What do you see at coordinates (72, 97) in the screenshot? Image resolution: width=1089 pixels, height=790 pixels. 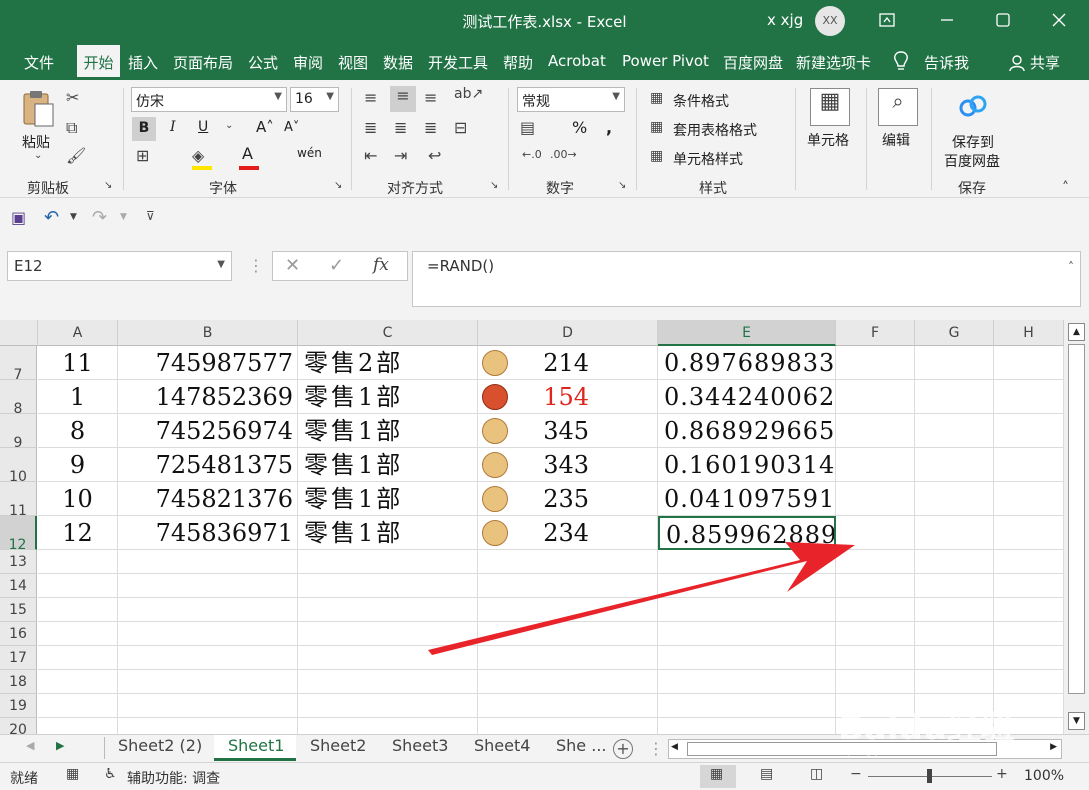 I see `cut-icon: ✂` at bounding box center [72, 97].